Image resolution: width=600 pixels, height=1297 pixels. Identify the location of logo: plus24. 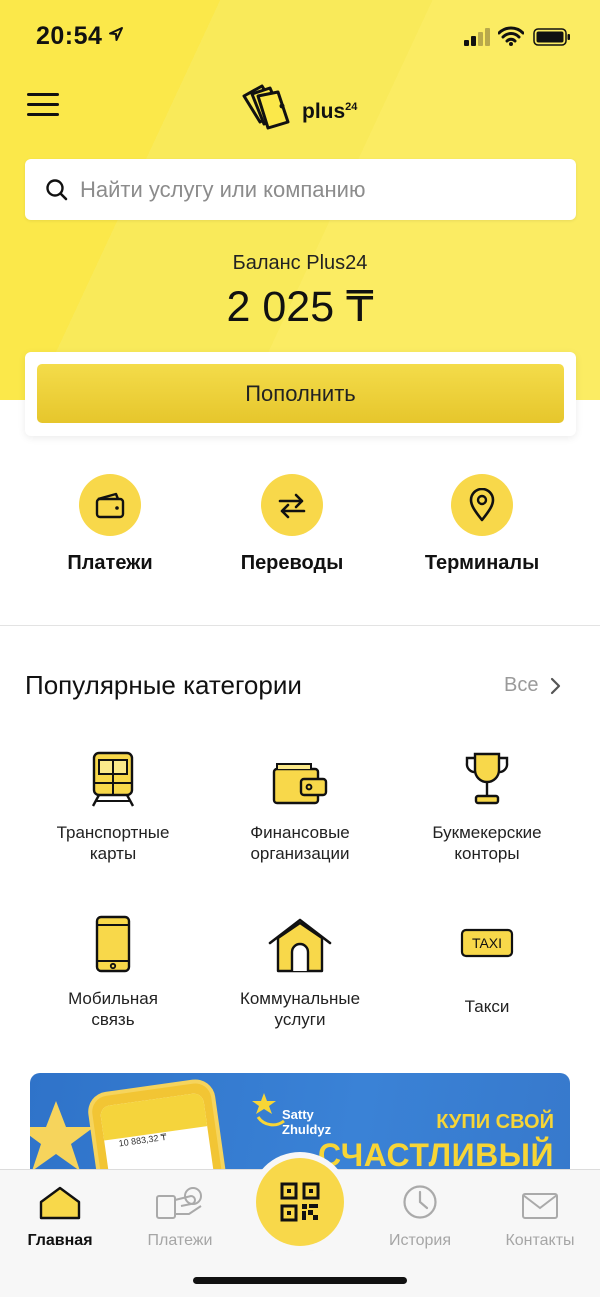
(305, 107).